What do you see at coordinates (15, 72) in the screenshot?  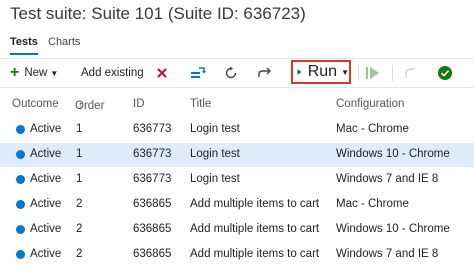 I see `plus-icon: +` at bounding box center [15, 72].